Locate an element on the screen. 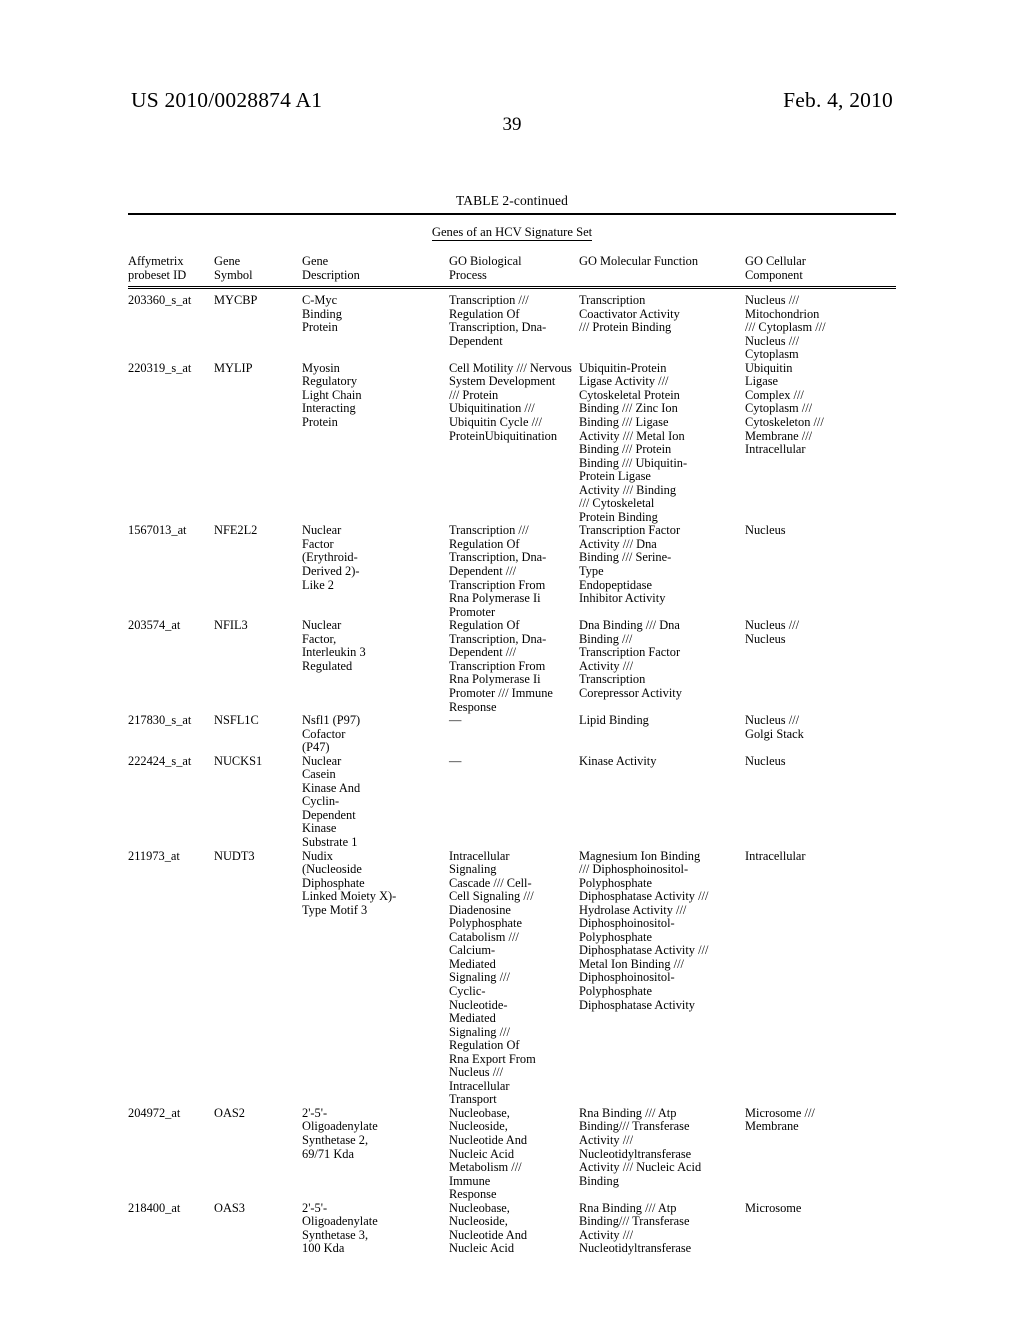  column-header-description: Gene Description is located at coordinates (331, 268).